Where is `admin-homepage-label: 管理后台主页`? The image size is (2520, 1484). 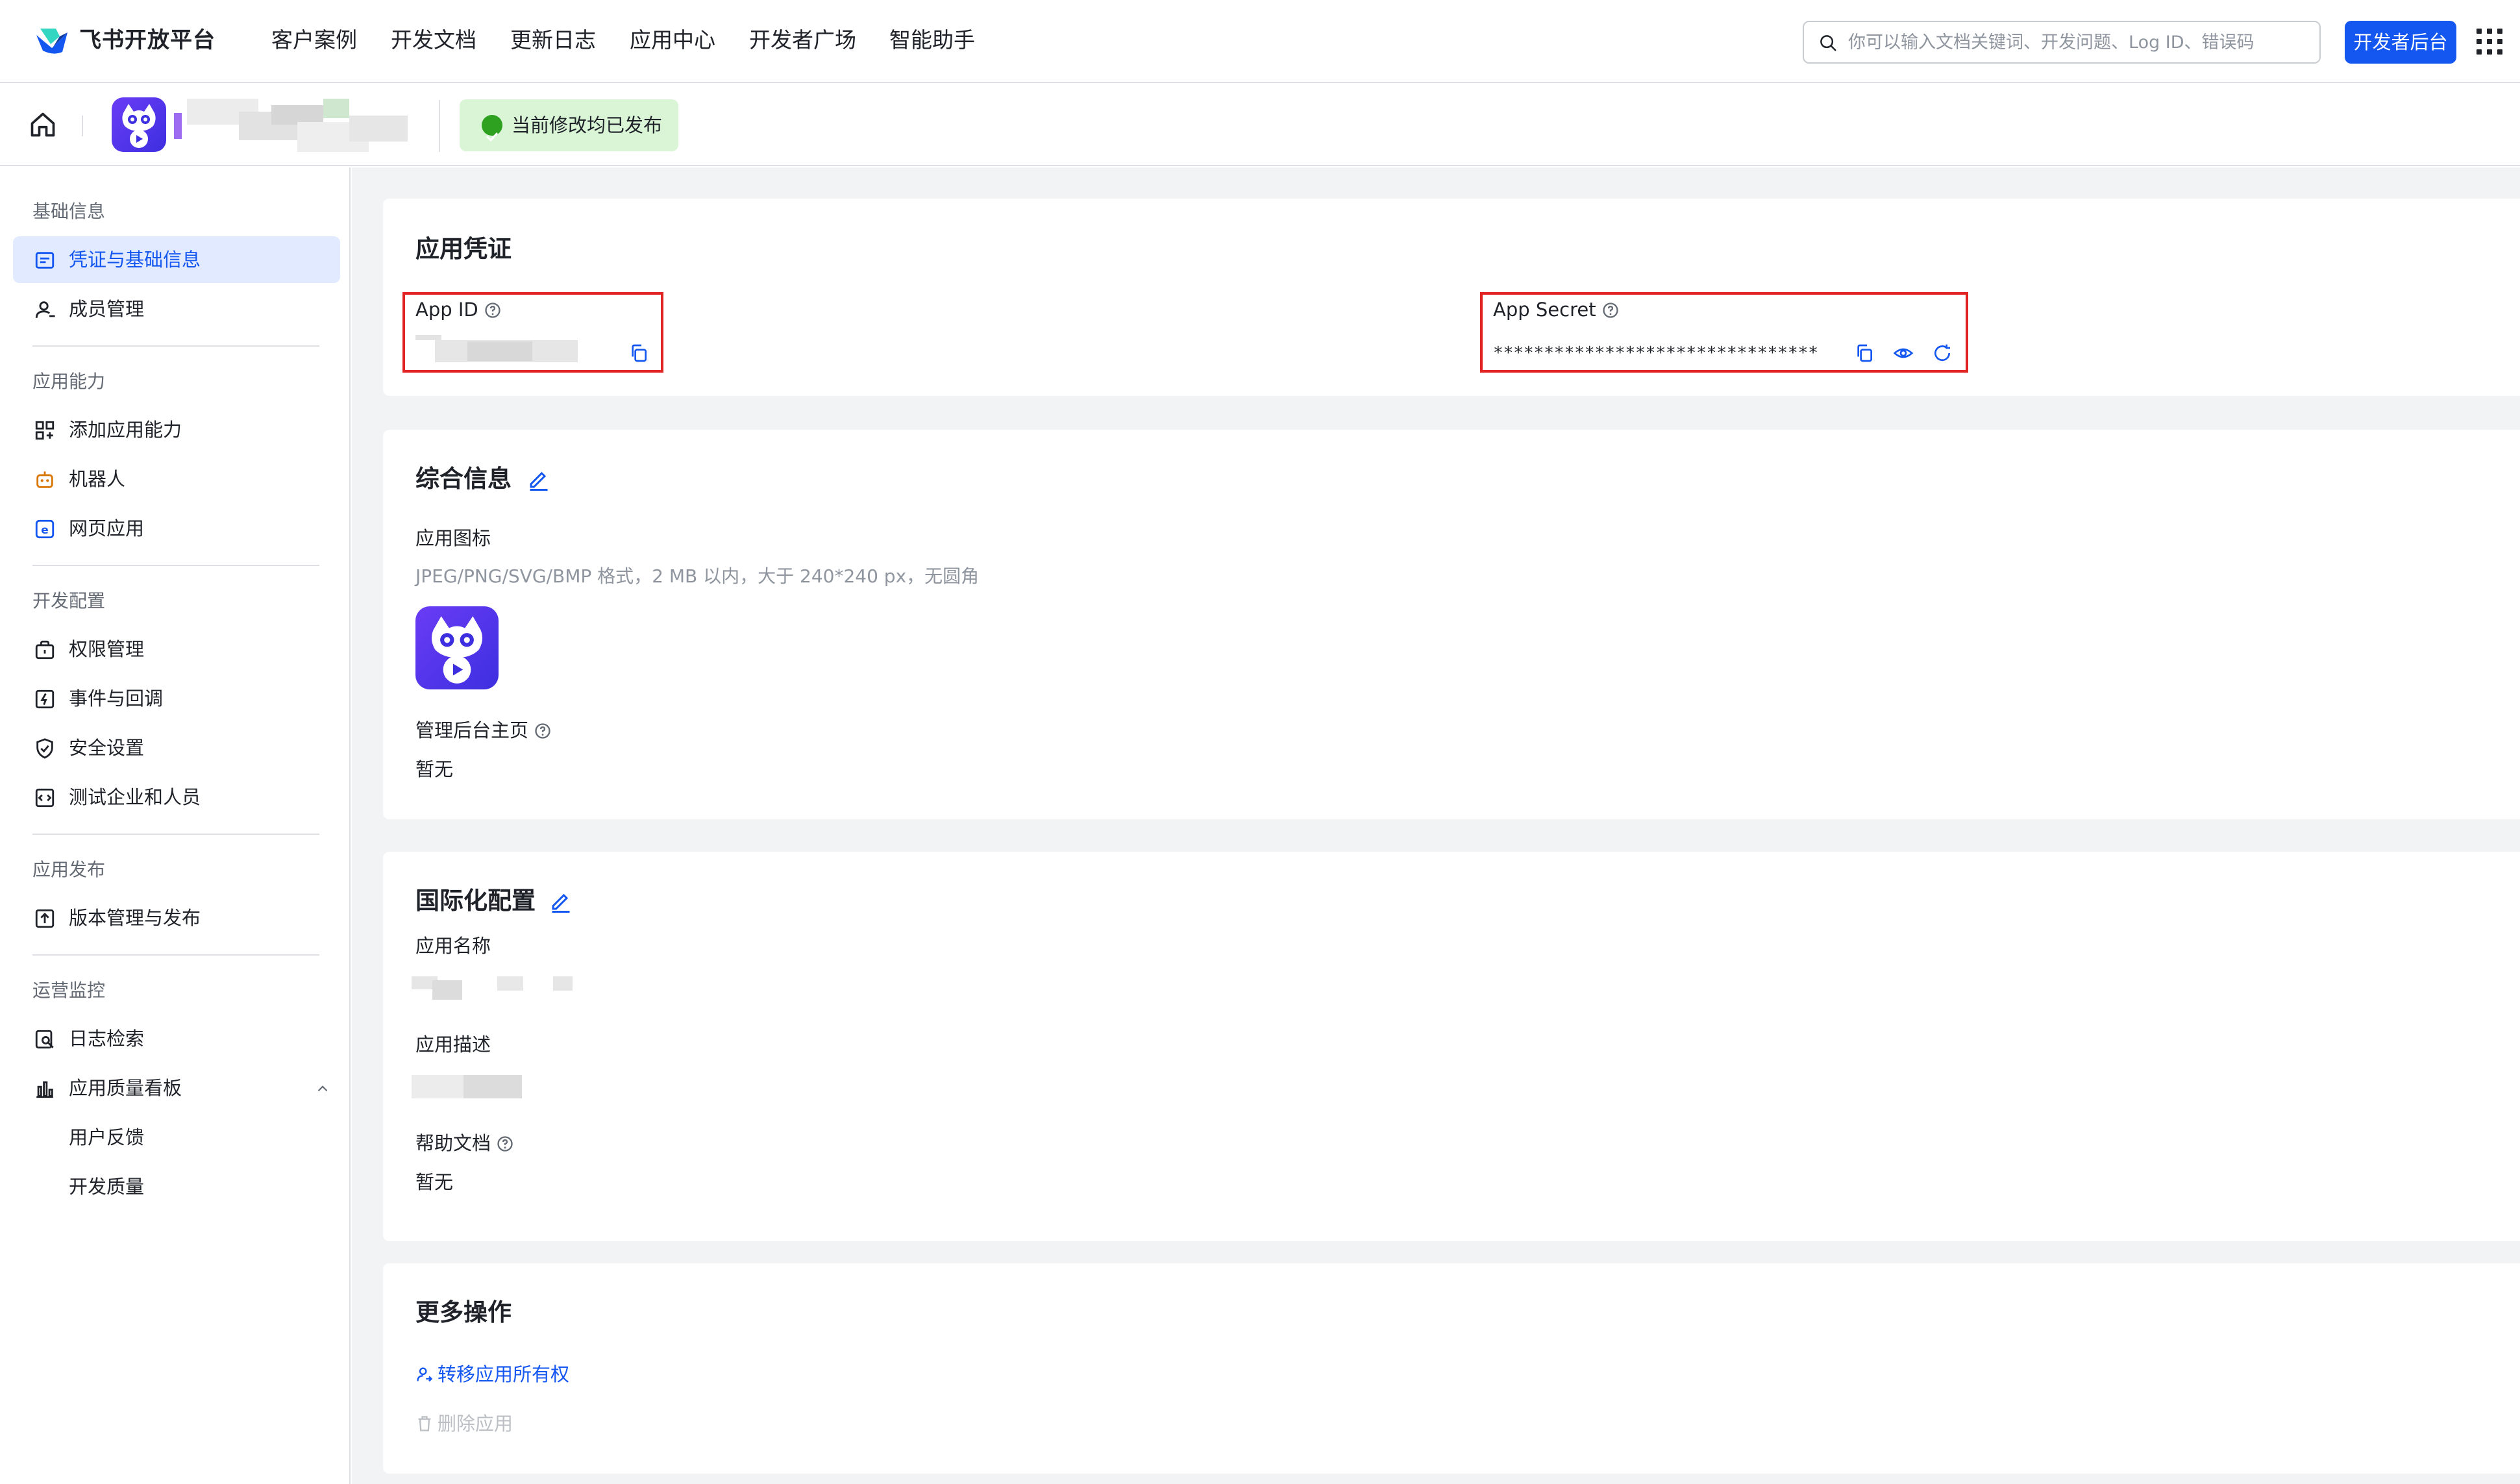 admin-homepage-label: 管理后台主页 is located at coordinates (483, 730).